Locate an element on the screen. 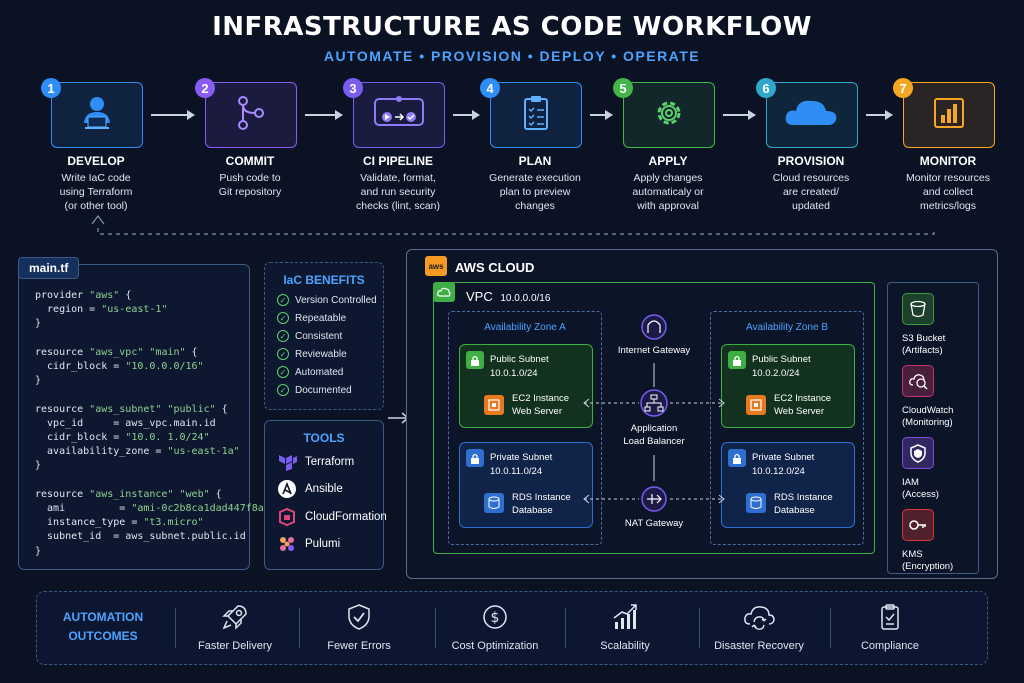 The height and width of the screenshot is (683, 1024). cloudformation-icon is located at coordinates (287, 517).